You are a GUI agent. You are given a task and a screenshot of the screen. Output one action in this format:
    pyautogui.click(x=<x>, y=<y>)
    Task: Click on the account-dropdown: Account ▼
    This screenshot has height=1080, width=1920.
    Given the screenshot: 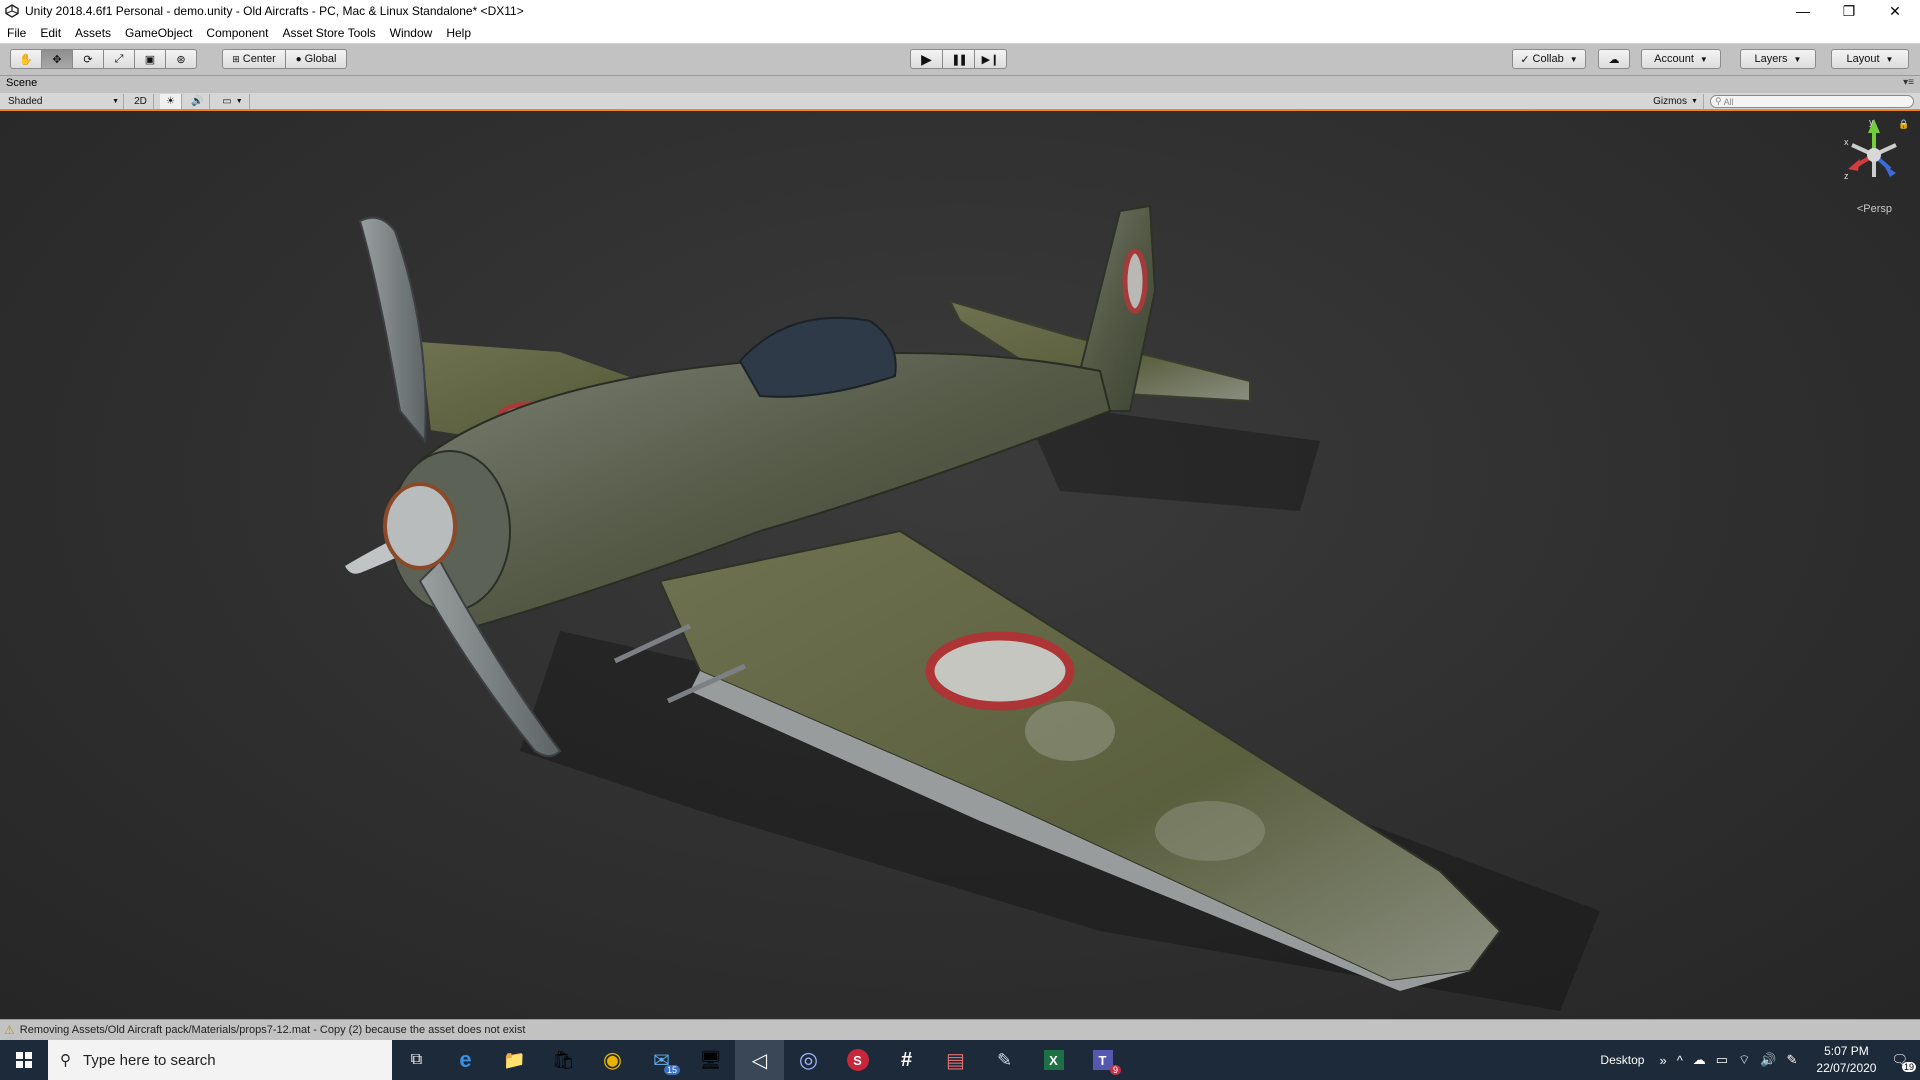 What is the action you would take?
    pyautogui.click(x=1681, y=59)
    